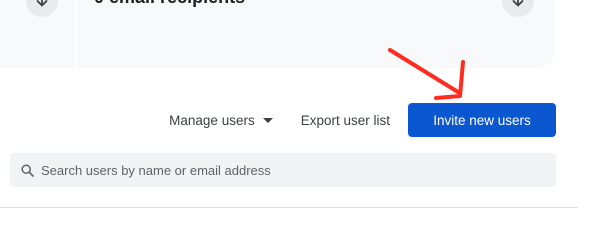  I want to click on search-icon, so click(27, 170).